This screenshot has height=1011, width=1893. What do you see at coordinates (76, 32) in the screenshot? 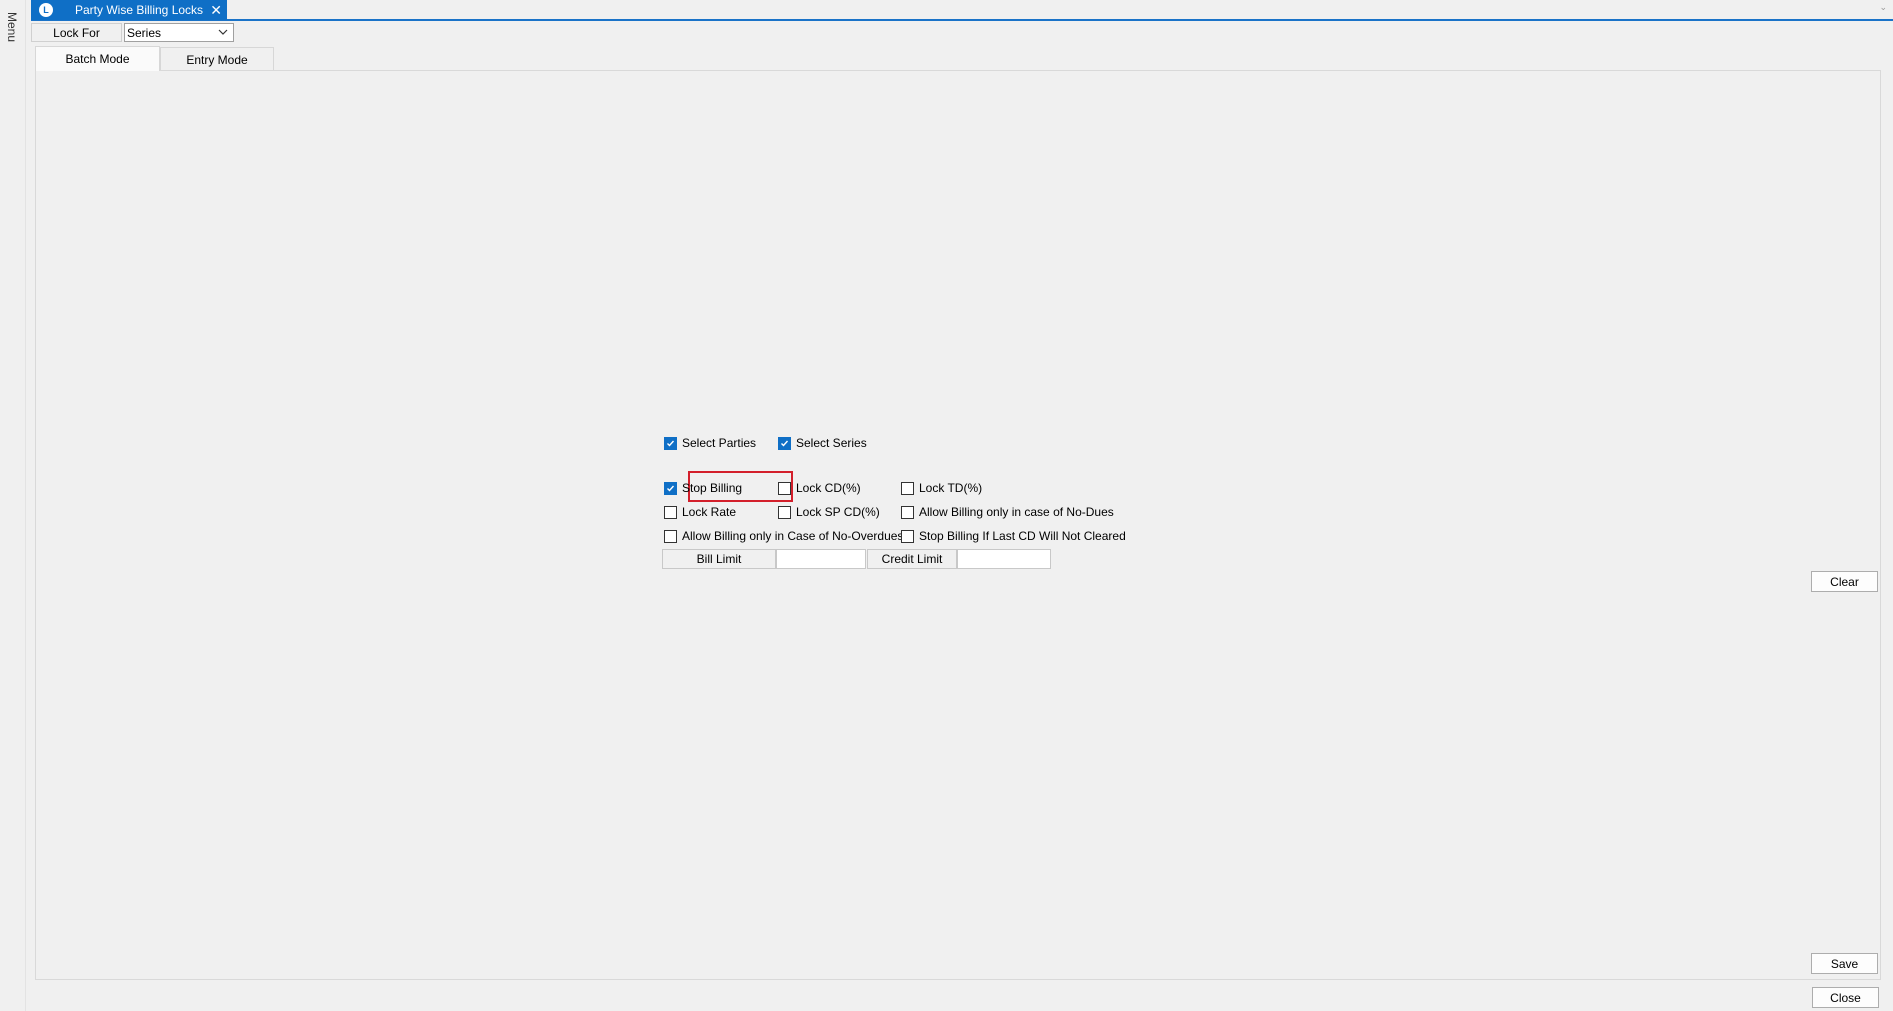
I see `lock-for-label: Lock For` at bounding box center [76, 32].